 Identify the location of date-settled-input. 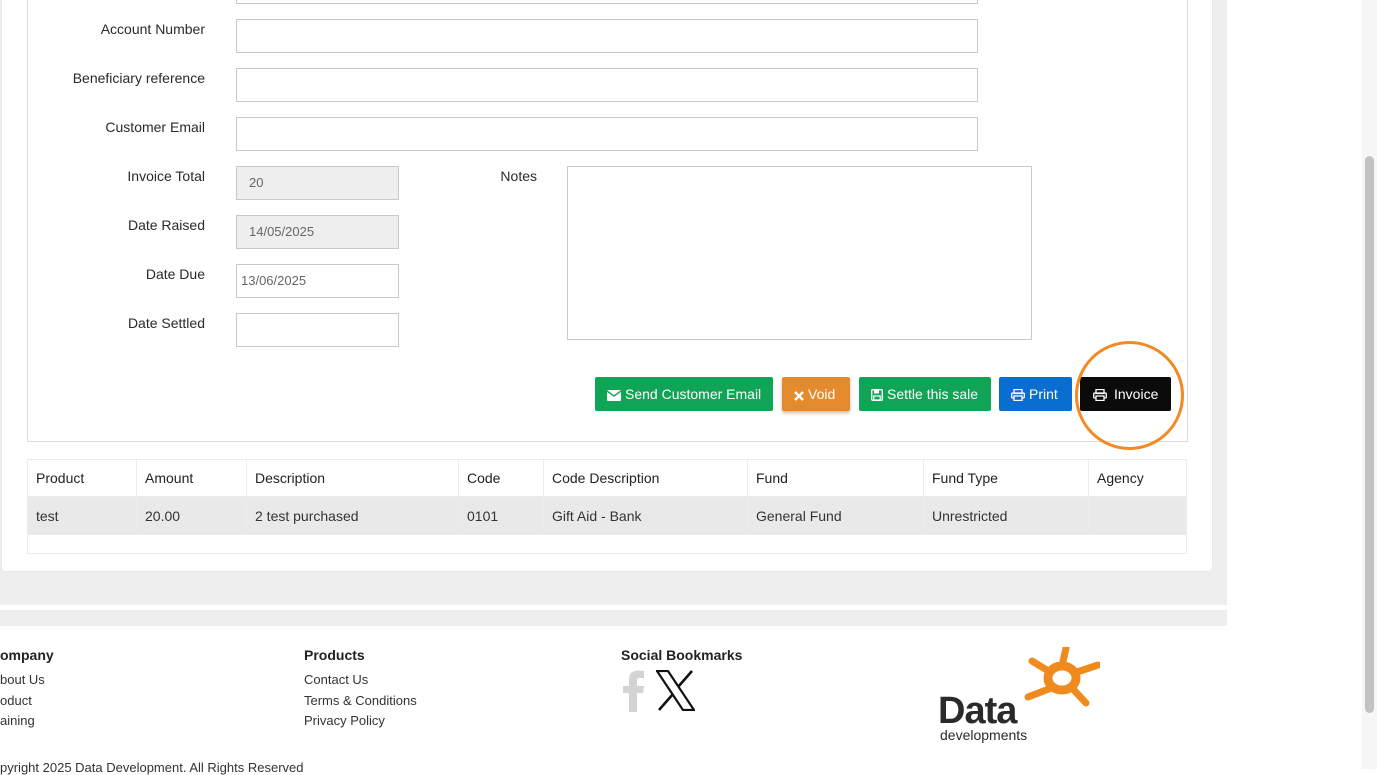
(317, 330).